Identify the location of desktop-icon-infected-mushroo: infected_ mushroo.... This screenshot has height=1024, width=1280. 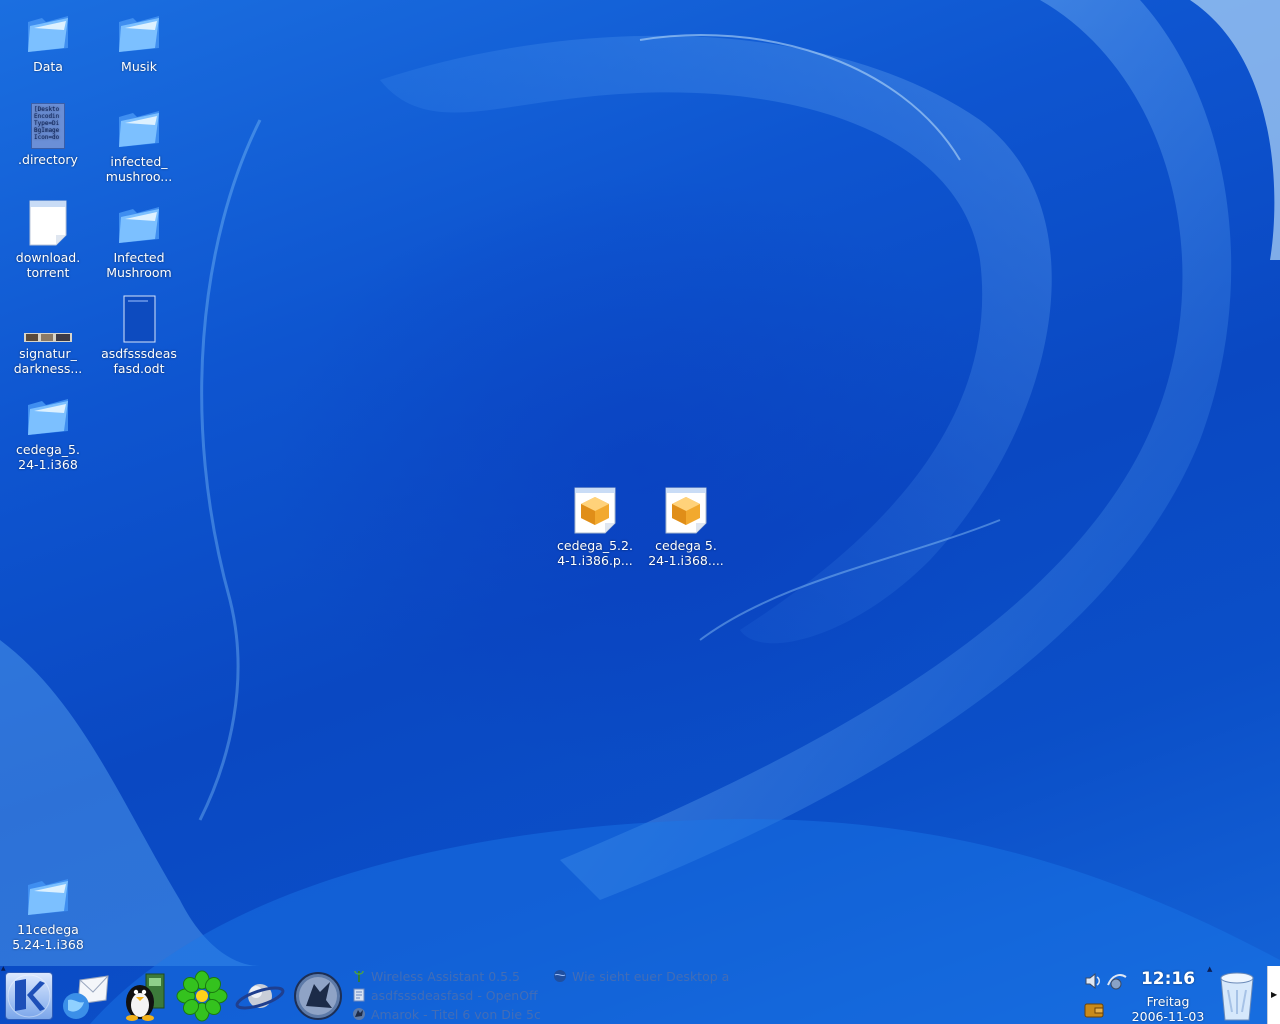
(139, 143).